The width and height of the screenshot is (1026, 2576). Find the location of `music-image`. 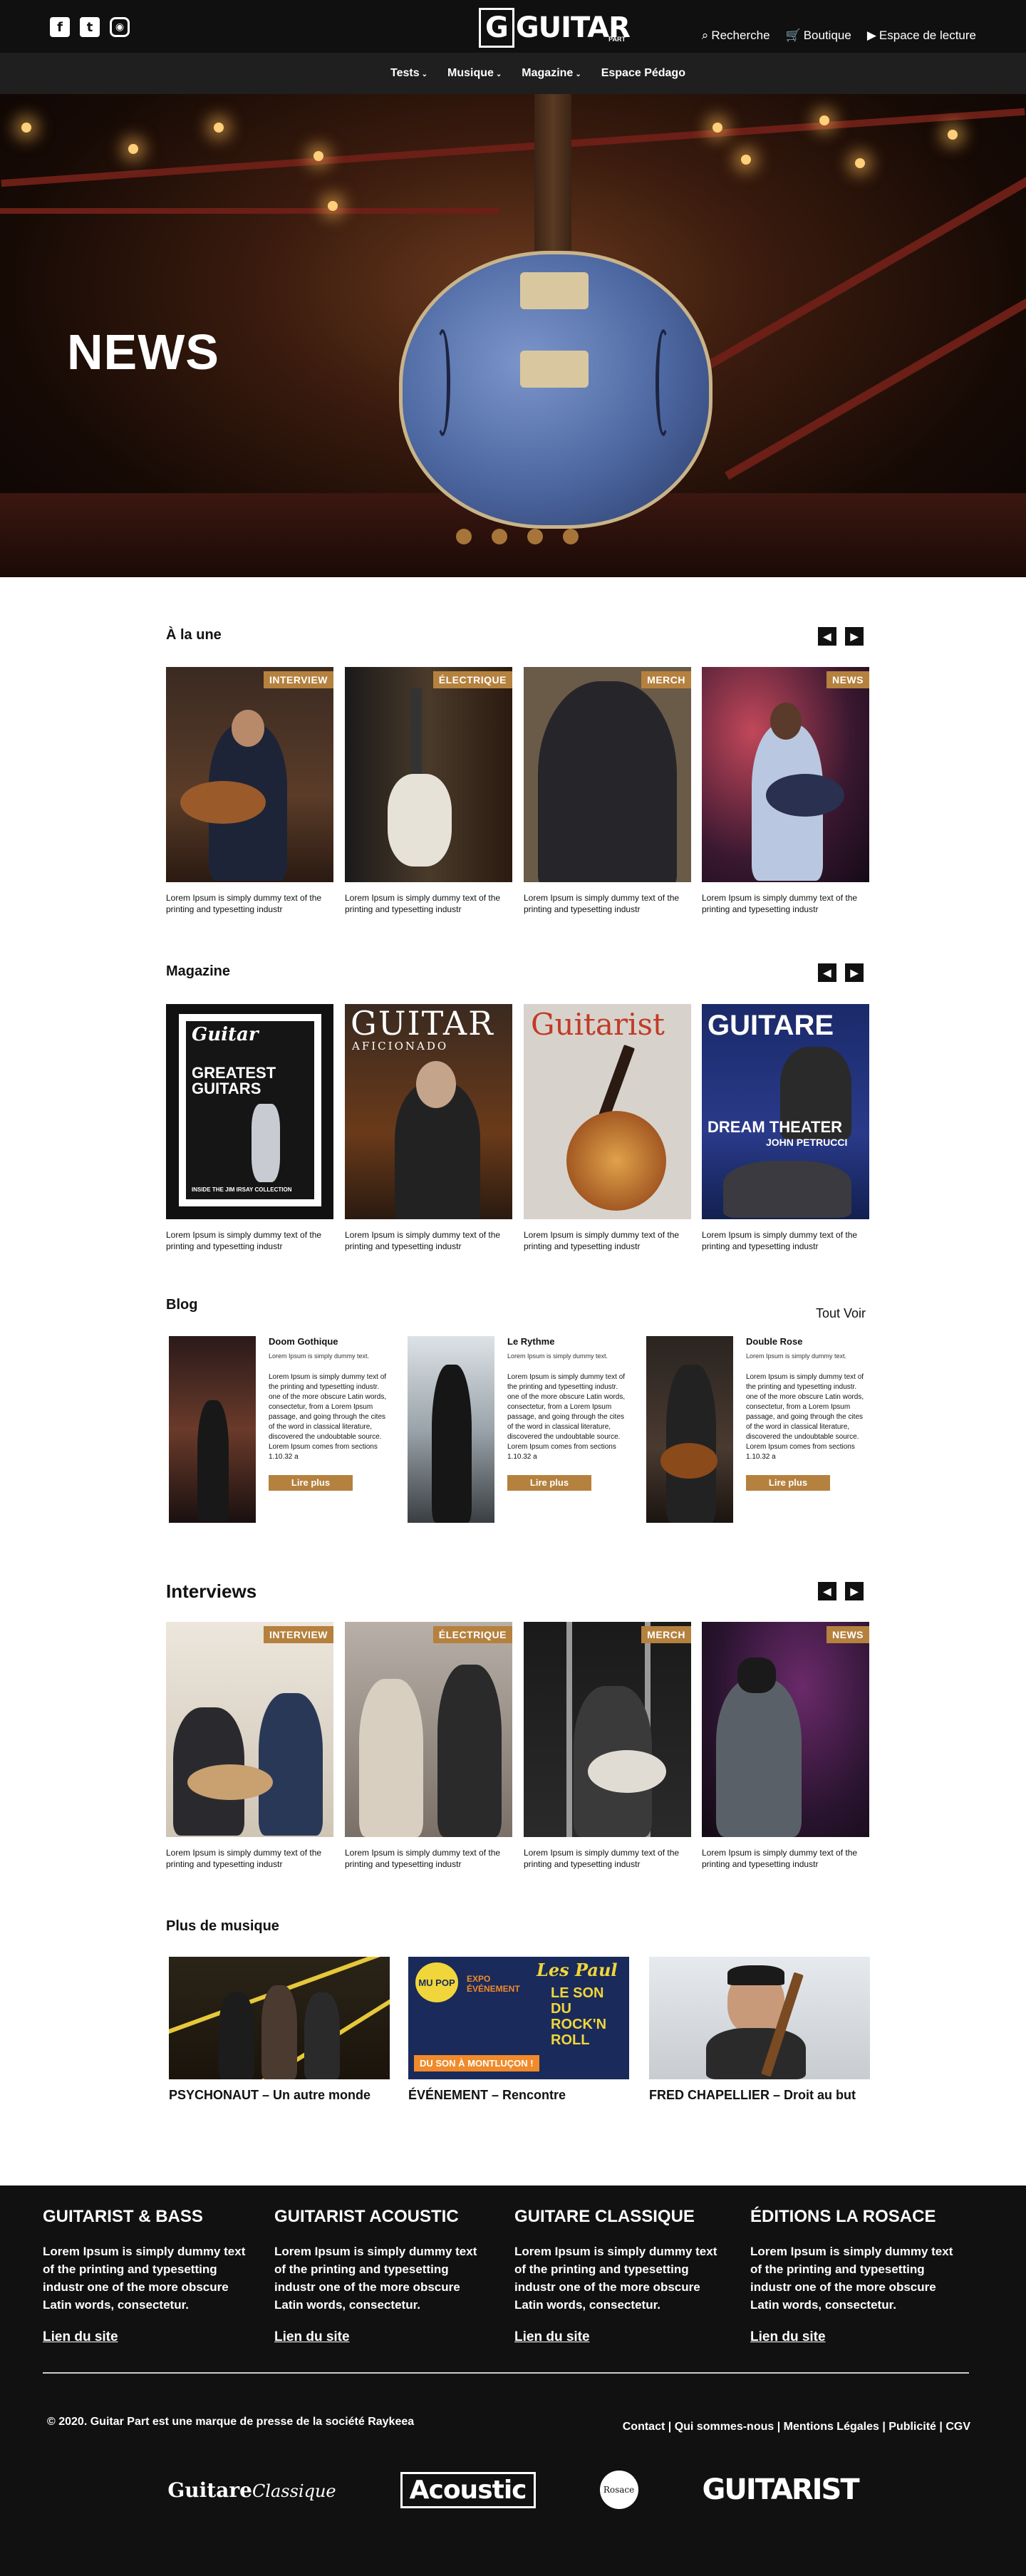

music-image is located at coordinates (279, 2018).